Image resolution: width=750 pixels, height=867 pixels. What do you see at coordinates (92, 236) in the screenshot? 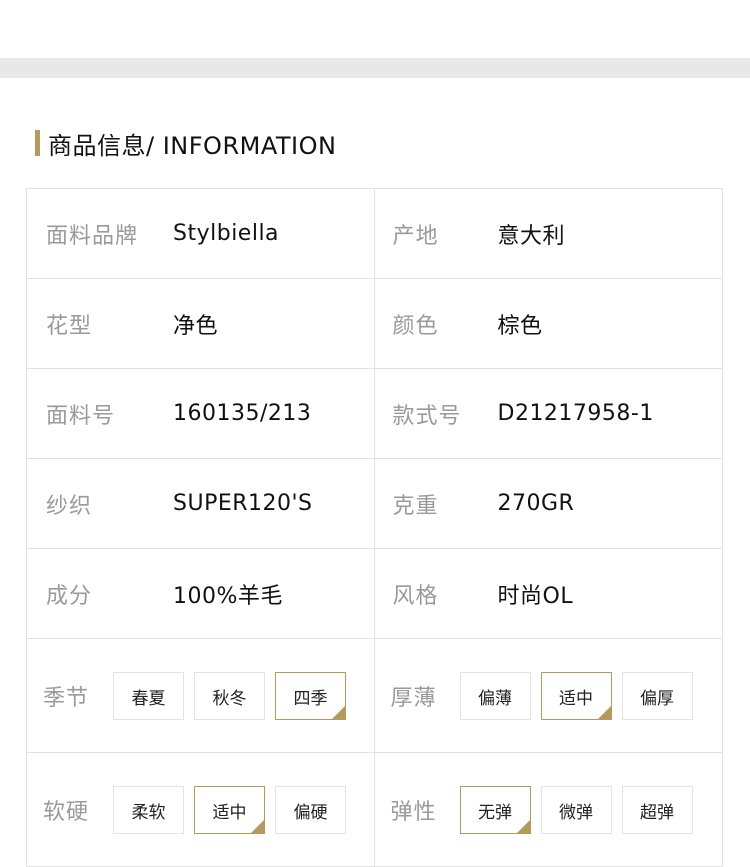
I see `info-label: 面料品牌` at bounding box center [92, 236].